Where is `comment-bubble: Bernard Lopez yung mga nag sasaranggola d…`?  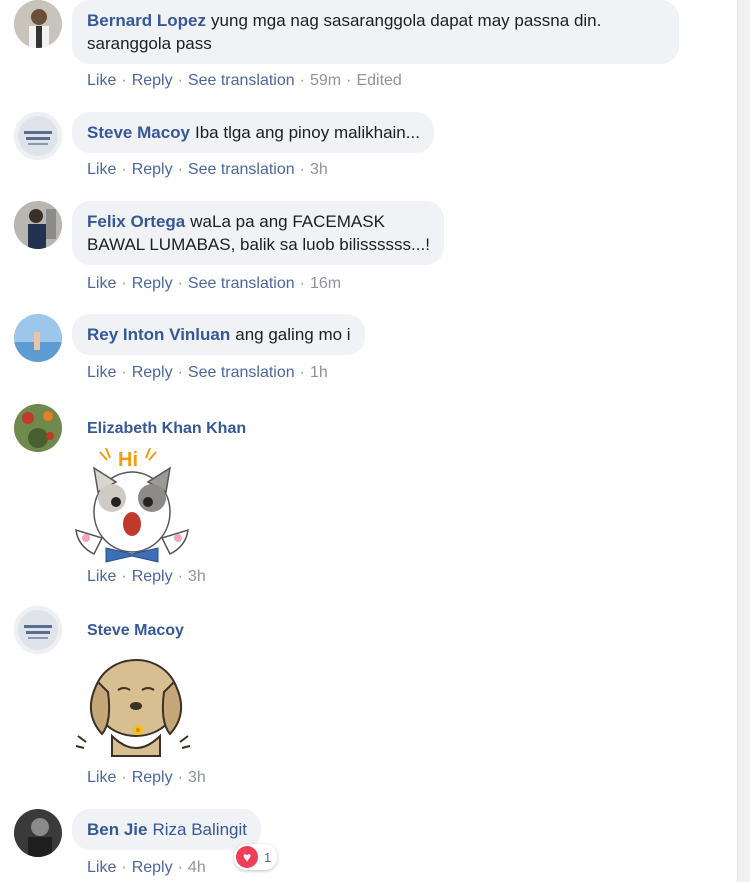 comment-bubble: Bernard Lopez yung mga nag sasaranggola d… is located at coordinates (375, 32).